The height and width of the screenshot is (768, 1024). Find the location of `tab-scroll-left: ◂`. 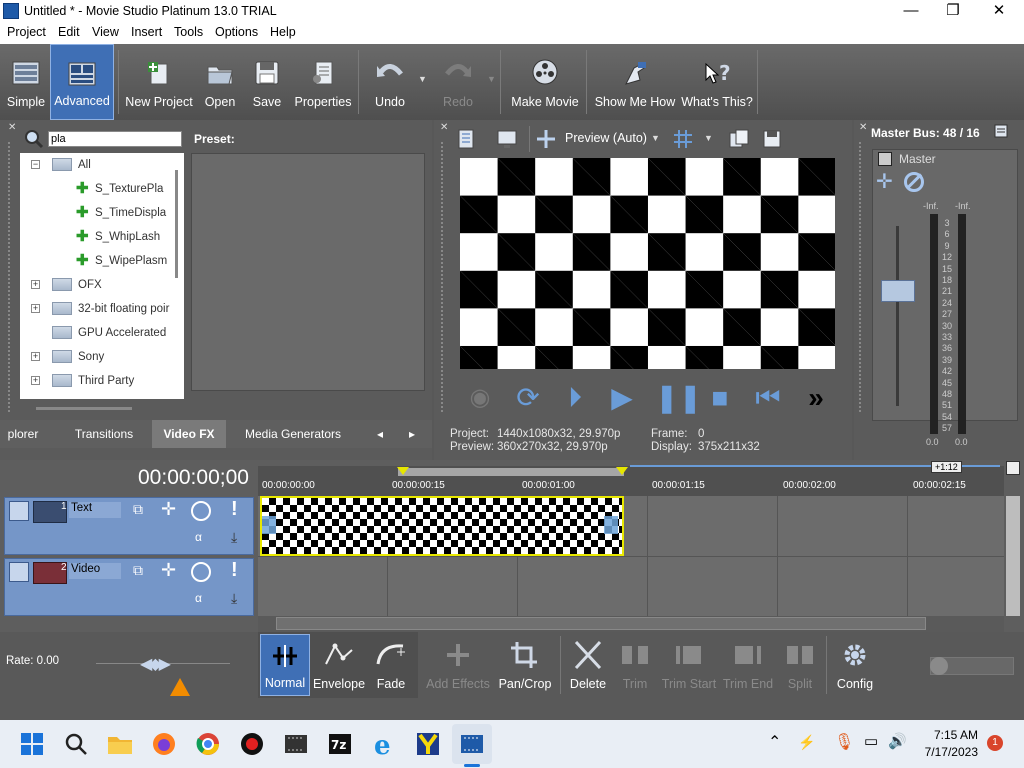

tab-scroll-left: ◂ is located at coordinates (380, 434).